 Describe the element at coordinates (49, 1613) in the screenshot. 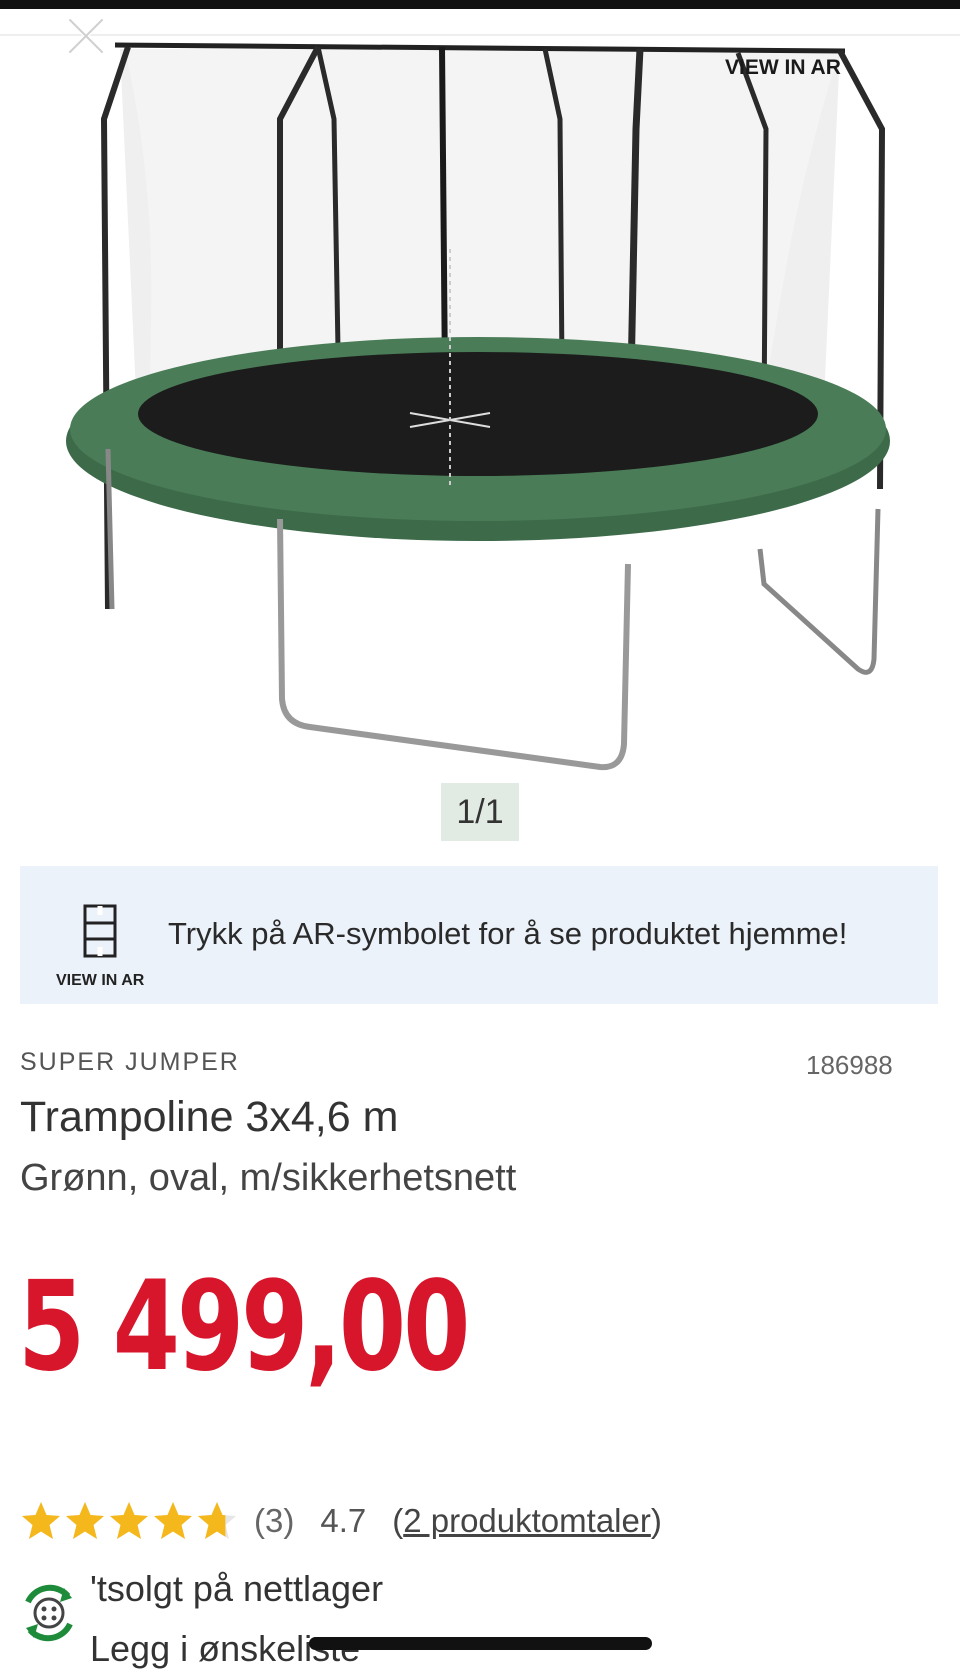

I see `warehouse-stock-icon` at that location.